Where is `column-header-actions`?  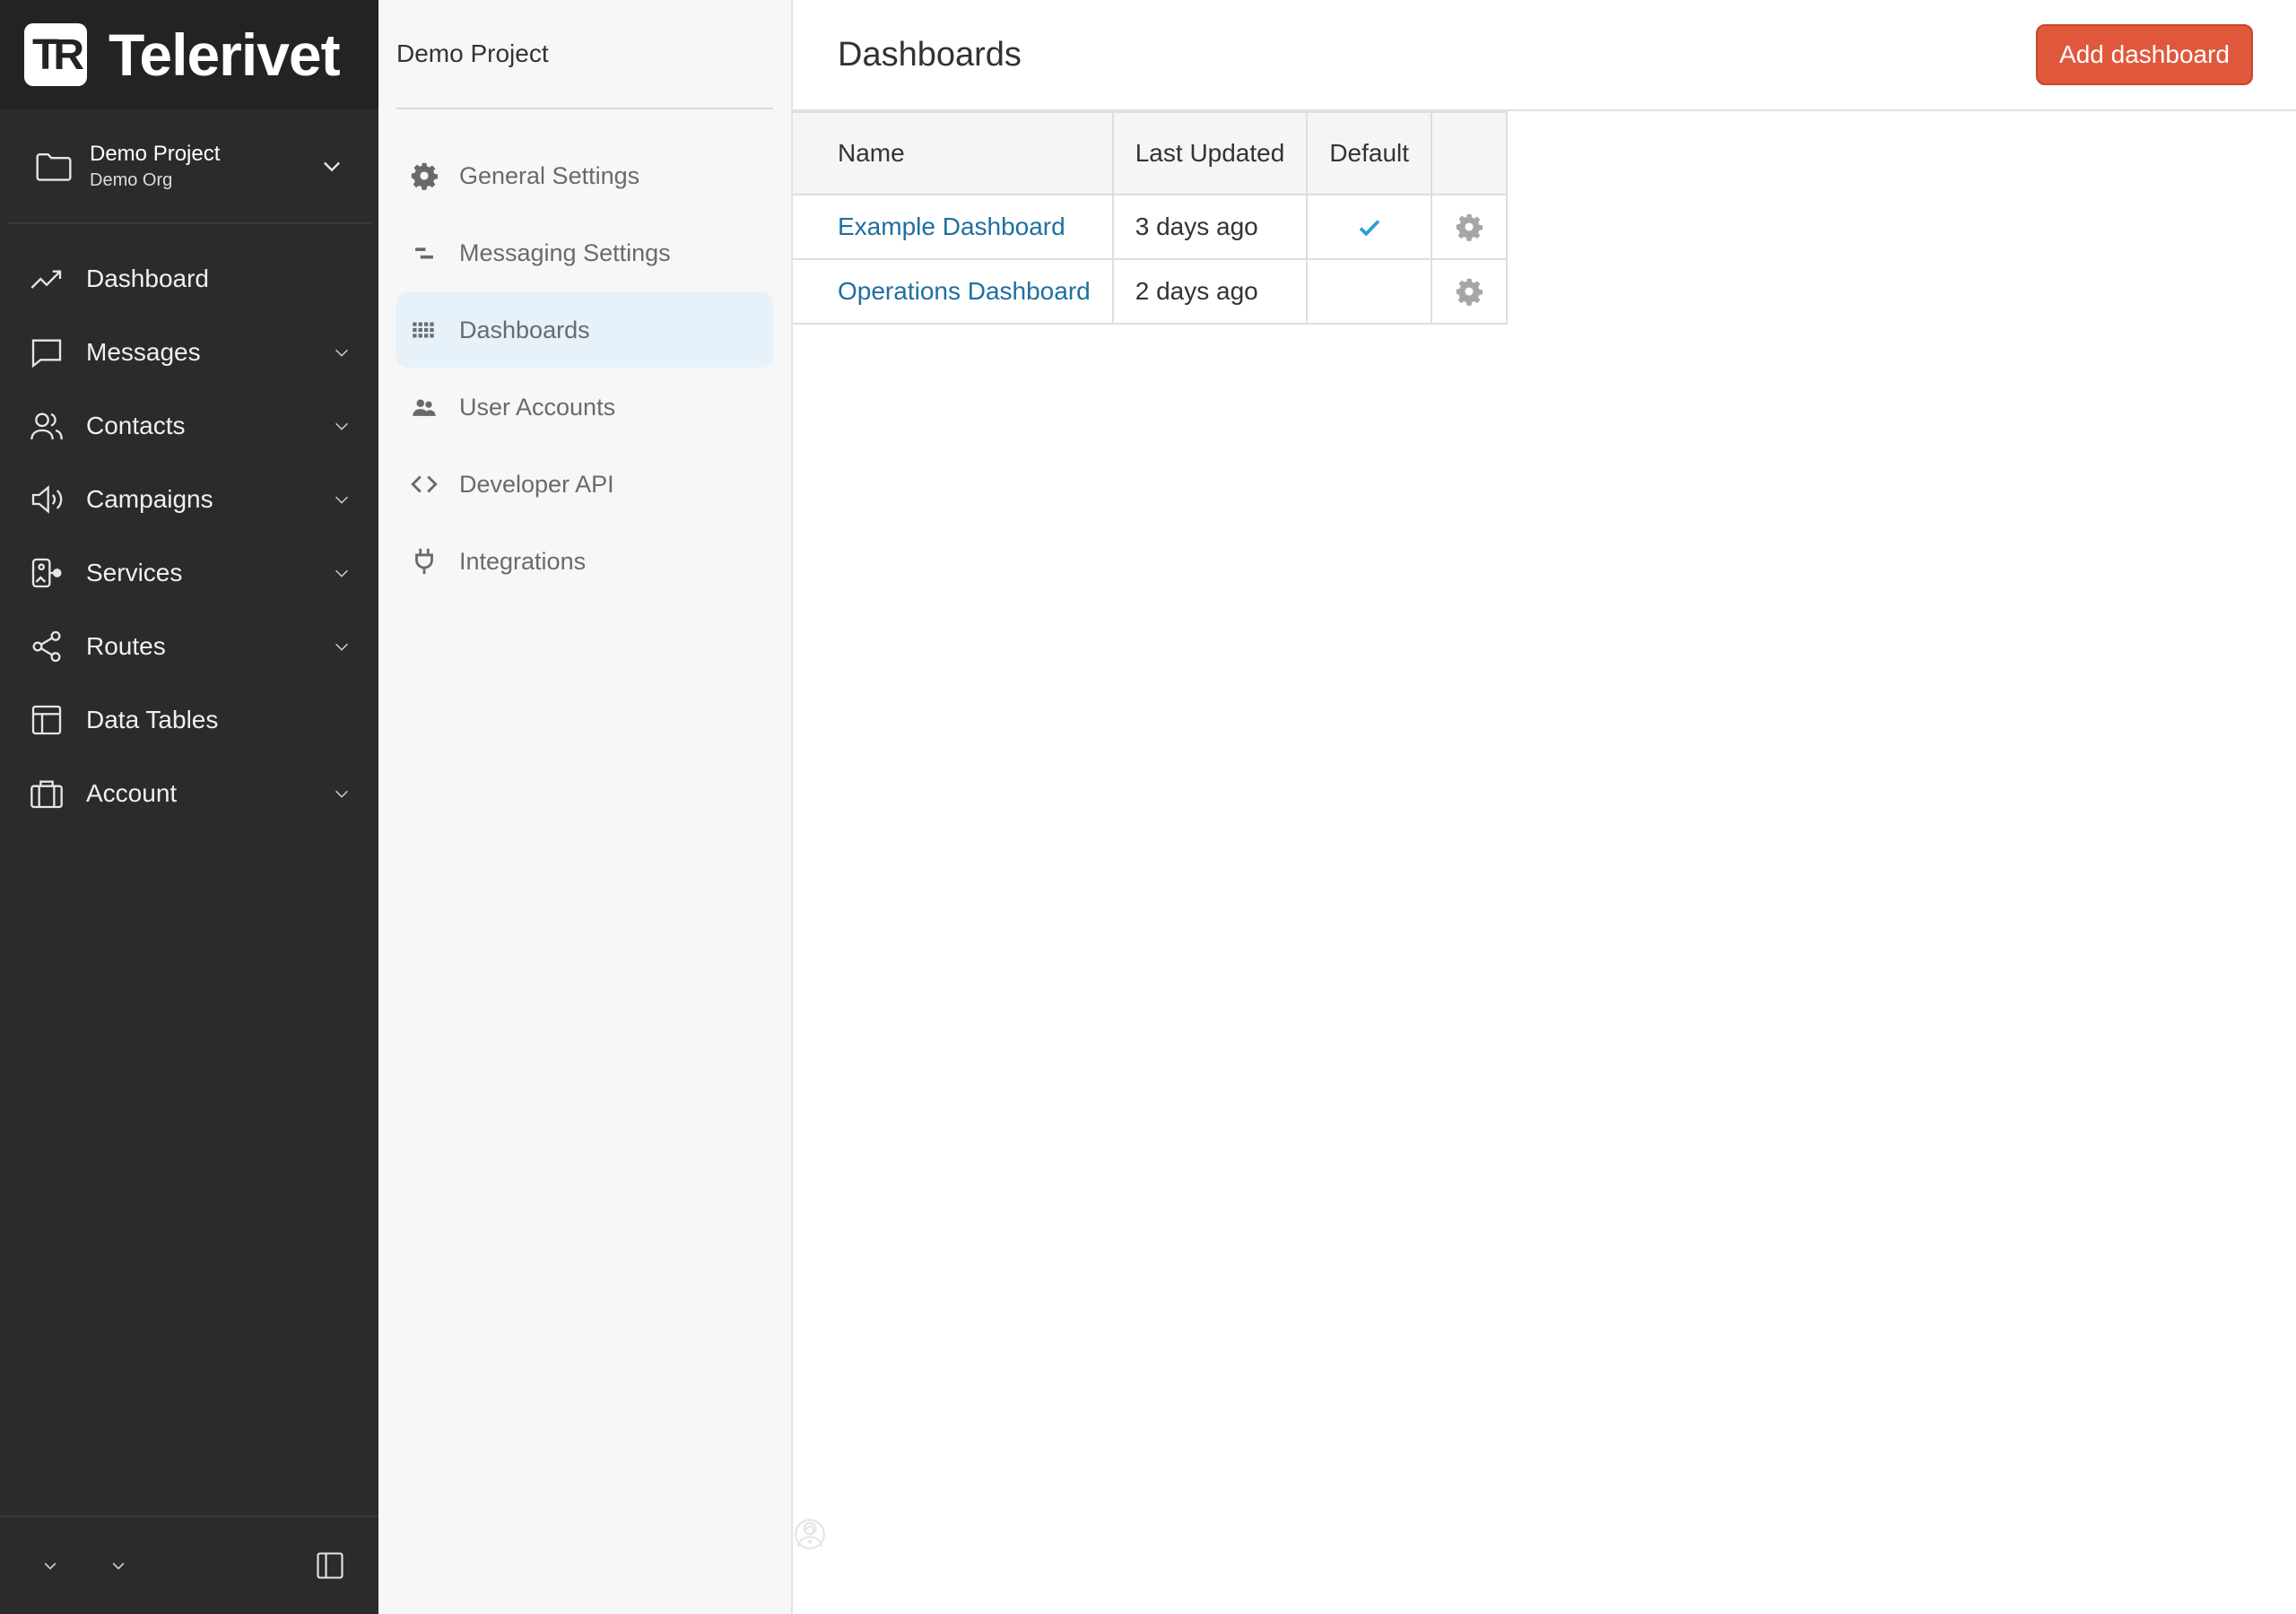
column-header-actions is located at coordinates (1470, 153).